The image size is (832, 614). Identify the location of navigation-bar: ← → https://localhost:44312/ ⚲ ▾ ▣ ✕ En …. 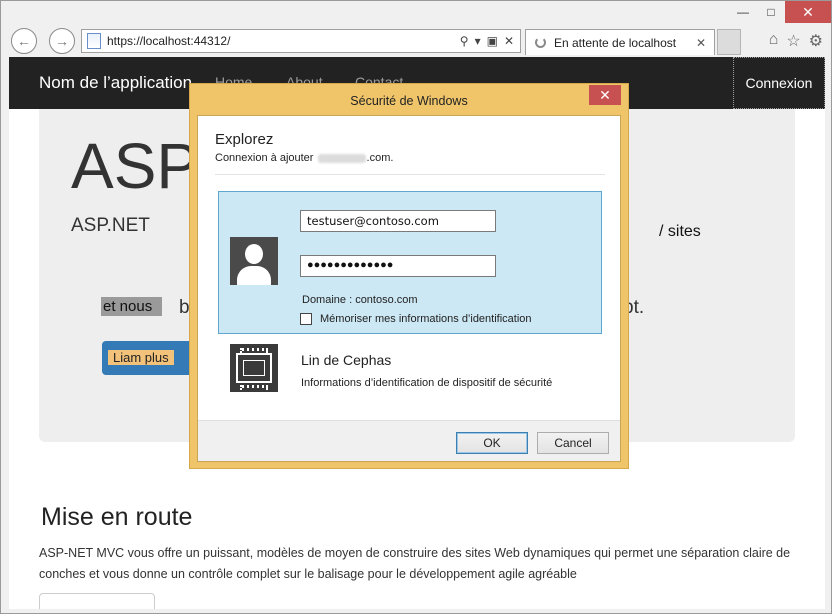
(416, 41).